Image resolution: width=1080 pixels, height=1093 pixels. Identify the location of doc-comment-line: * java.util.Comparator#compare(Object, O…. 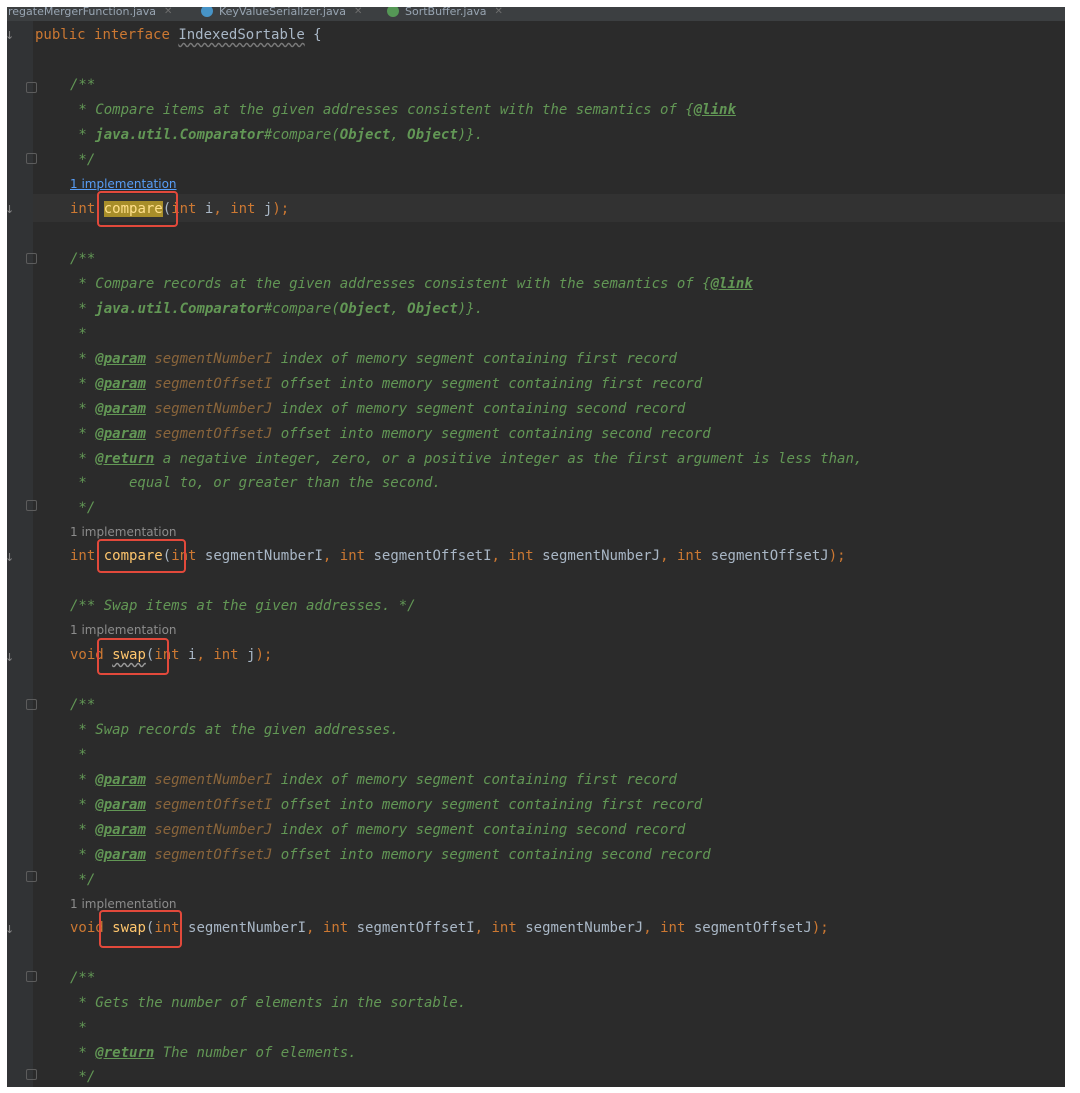
(276, 135).